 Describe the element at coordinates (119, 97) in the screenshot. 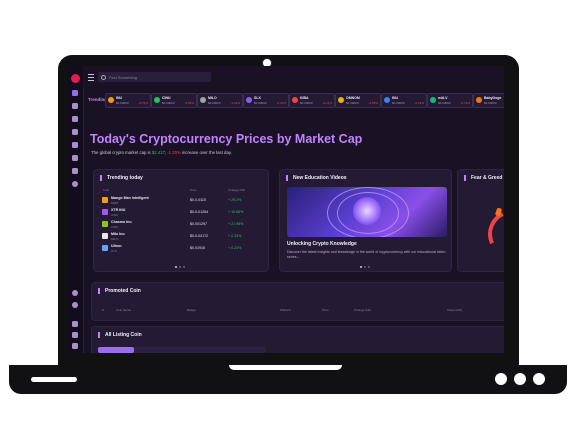

I see `chip-symbol: INU` at that location.